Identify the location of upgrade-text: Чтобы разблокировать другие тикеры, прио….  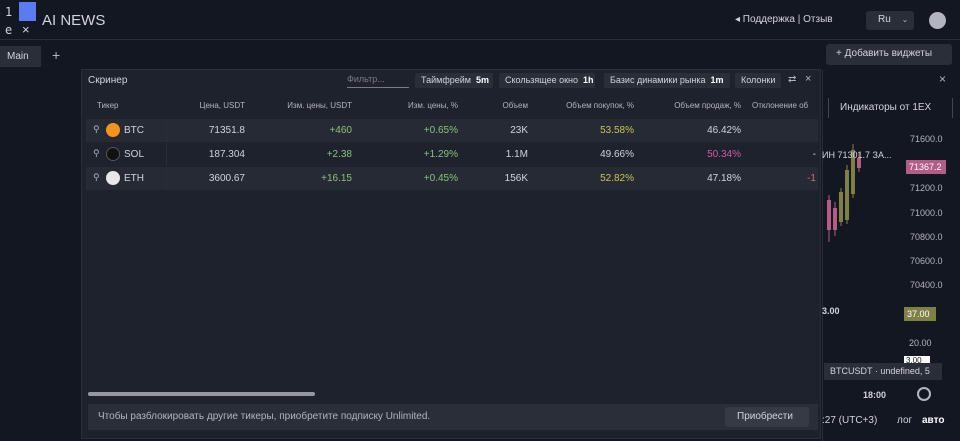
(264, 416).